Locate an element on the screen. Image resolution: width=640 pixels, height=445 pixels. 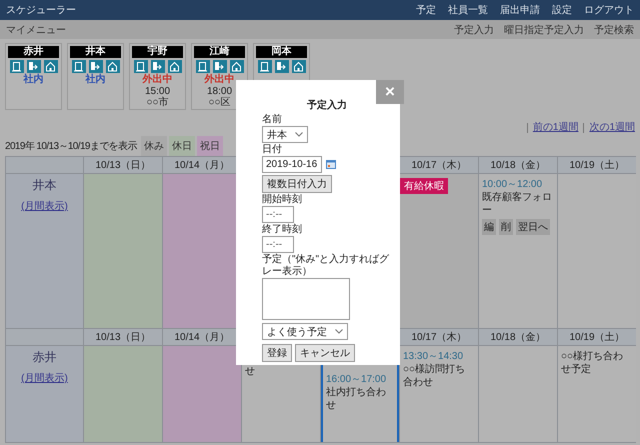
legend-badge: 休日 is located at coordinates (181, 146).